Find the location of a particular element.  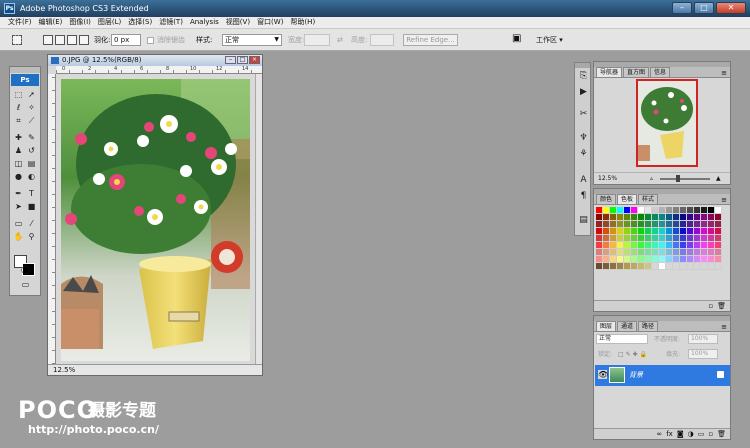

lock-icons: □ ✎ ✚ 🔒 is located at coordinates (632, 354).